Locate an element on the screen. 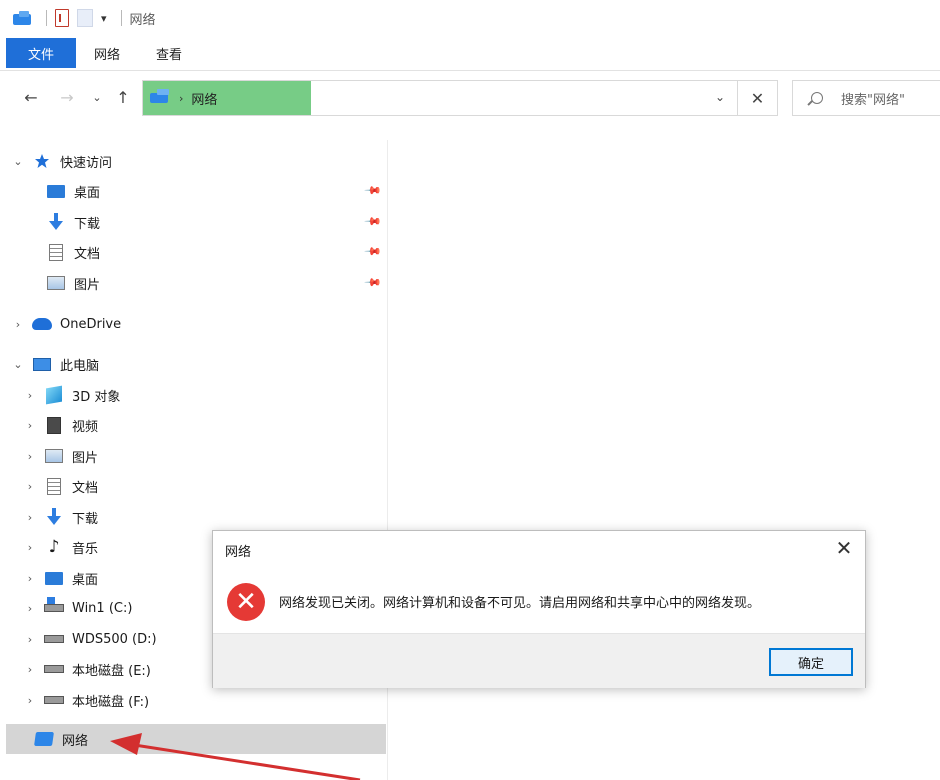 This screenshot has height=780, width=940. window-title: 网络 is located at coordinates (142, 20).